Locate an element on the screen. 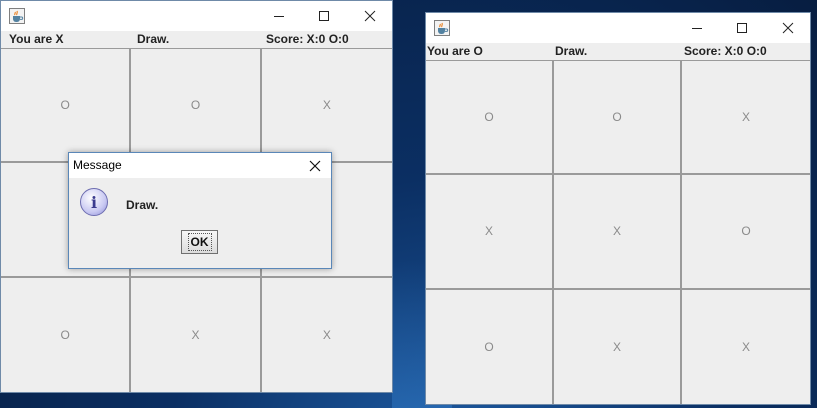 The height and width of the screenshot is (408, 817). dialog-message: Draw. is located at coordinates (142, 205).